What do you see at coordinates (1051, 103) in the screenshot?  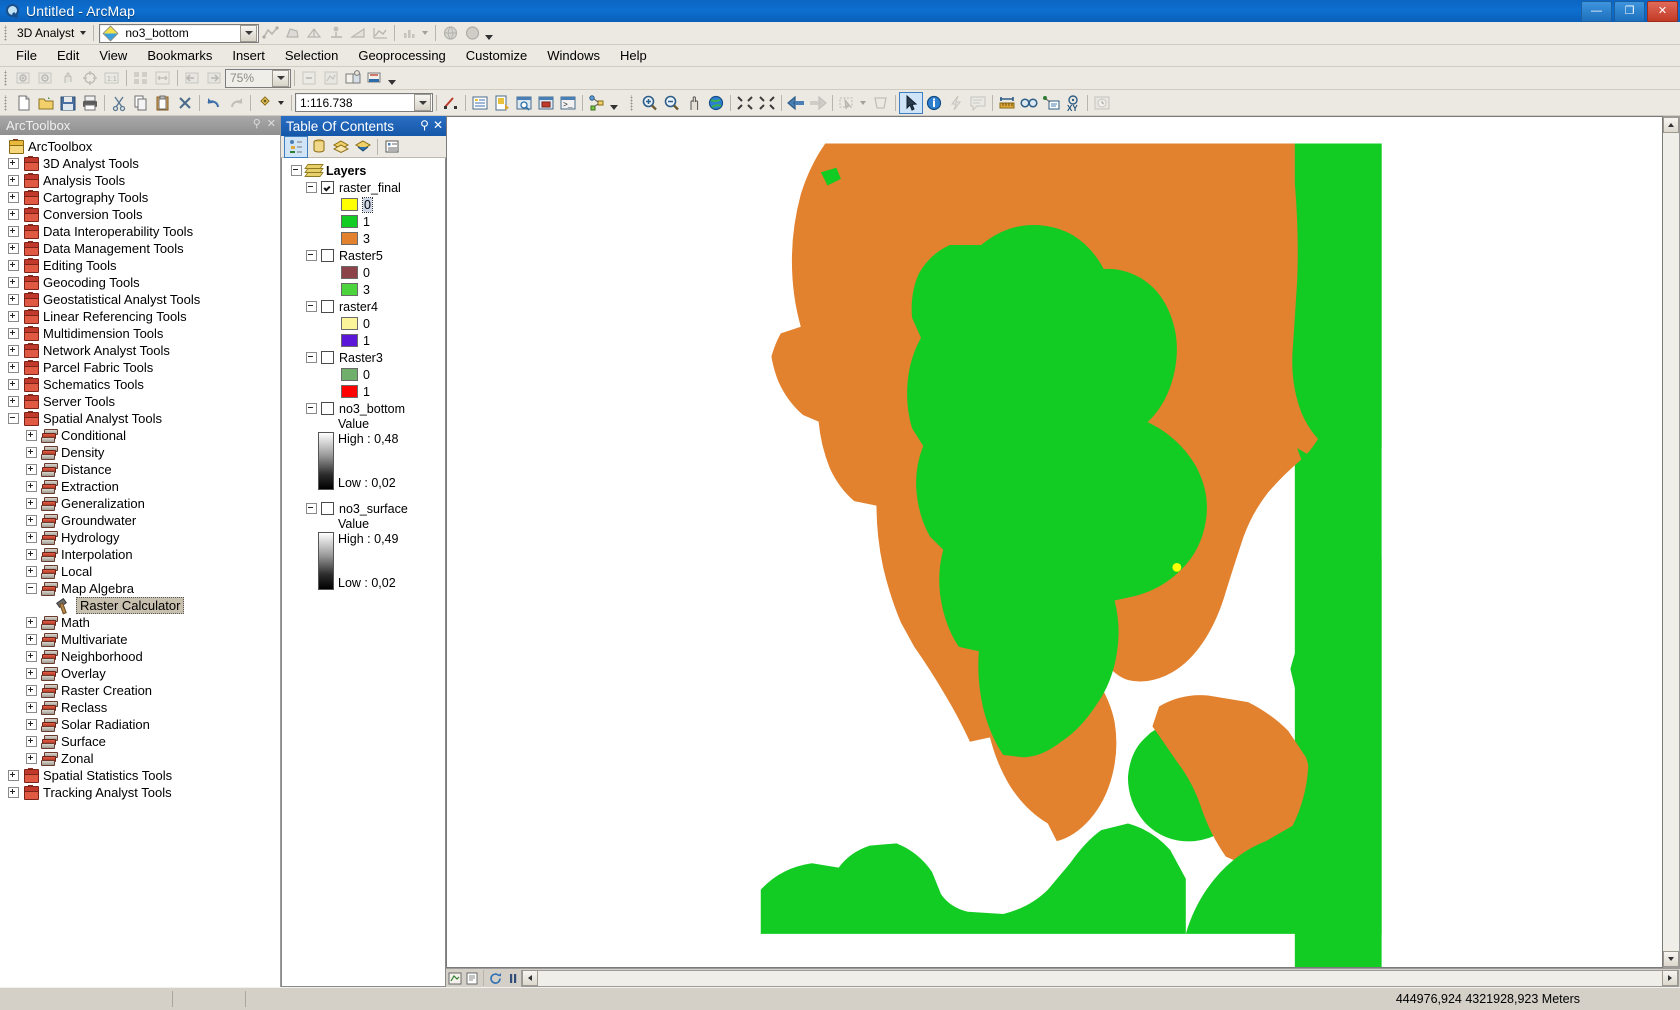 I see `find-route-icon` at bounding box center [1051, 103].